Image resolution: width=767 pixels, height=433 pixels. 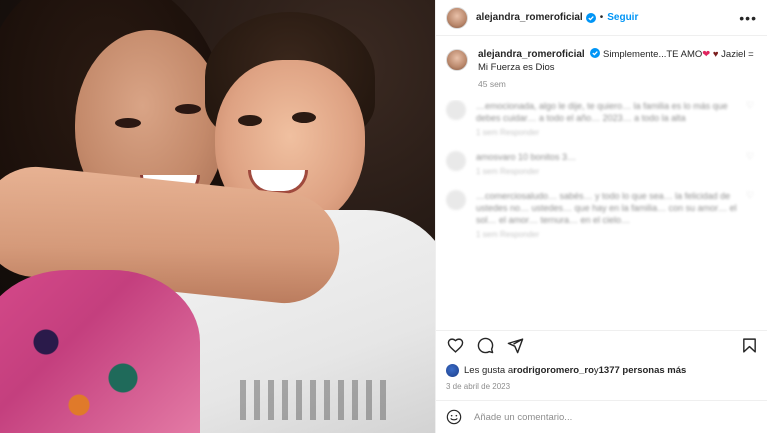 What do you see at coordinates (457, 17) in the screenshot?
I see `author-avatar` at bounding box center [457, 17].